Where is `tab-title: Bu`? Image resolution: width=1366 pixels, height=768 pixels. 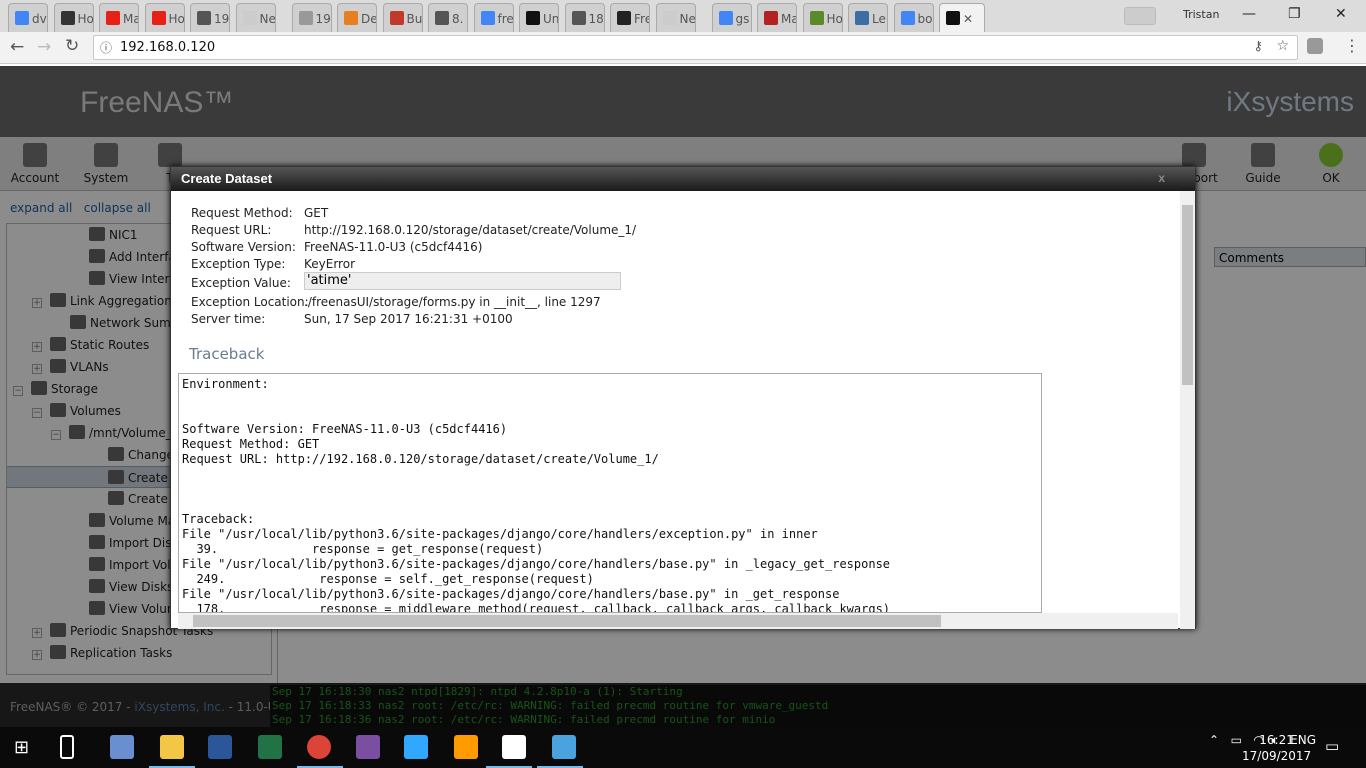 tab-title: Bu is located at coordinates (414, 19).